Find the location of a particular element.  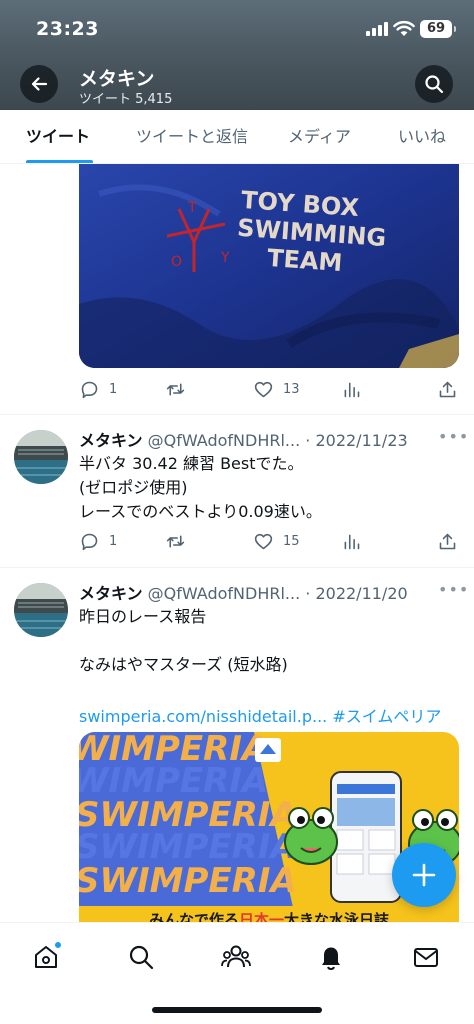

compose-tweet-button is located at coordinates (424, 875).